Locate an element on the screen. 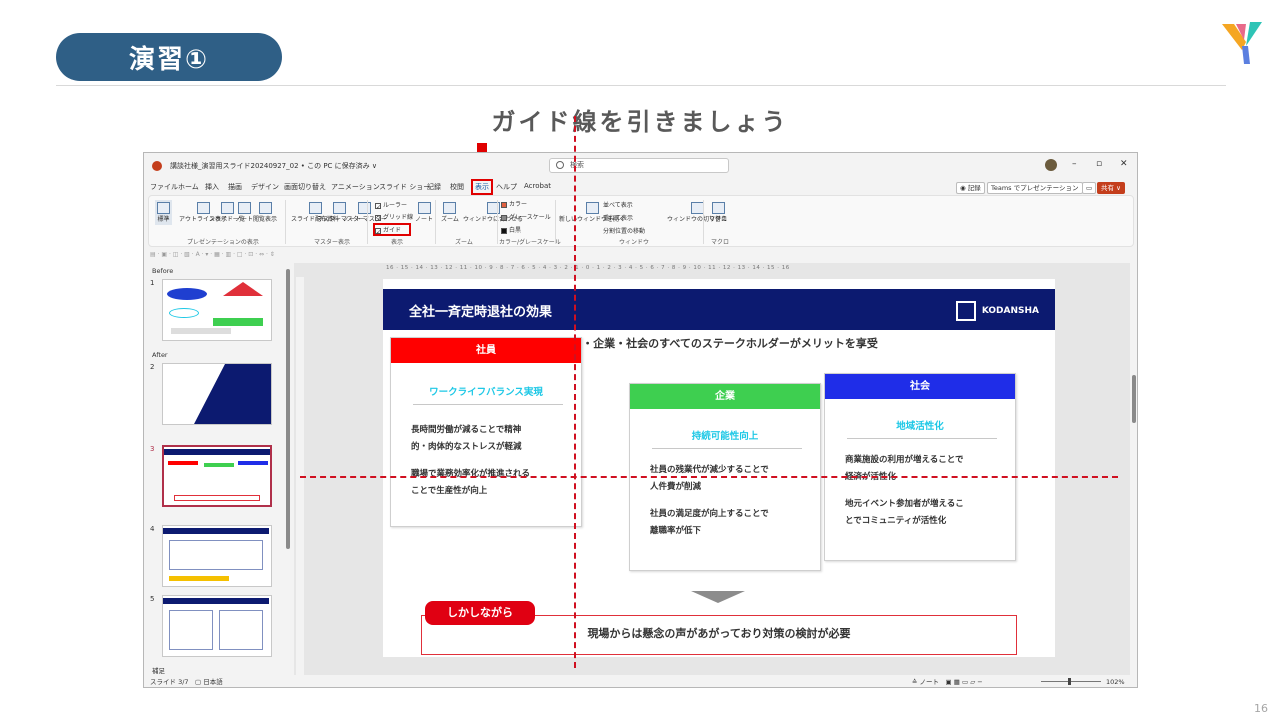  avatar is located at coordinates (1051, 165).